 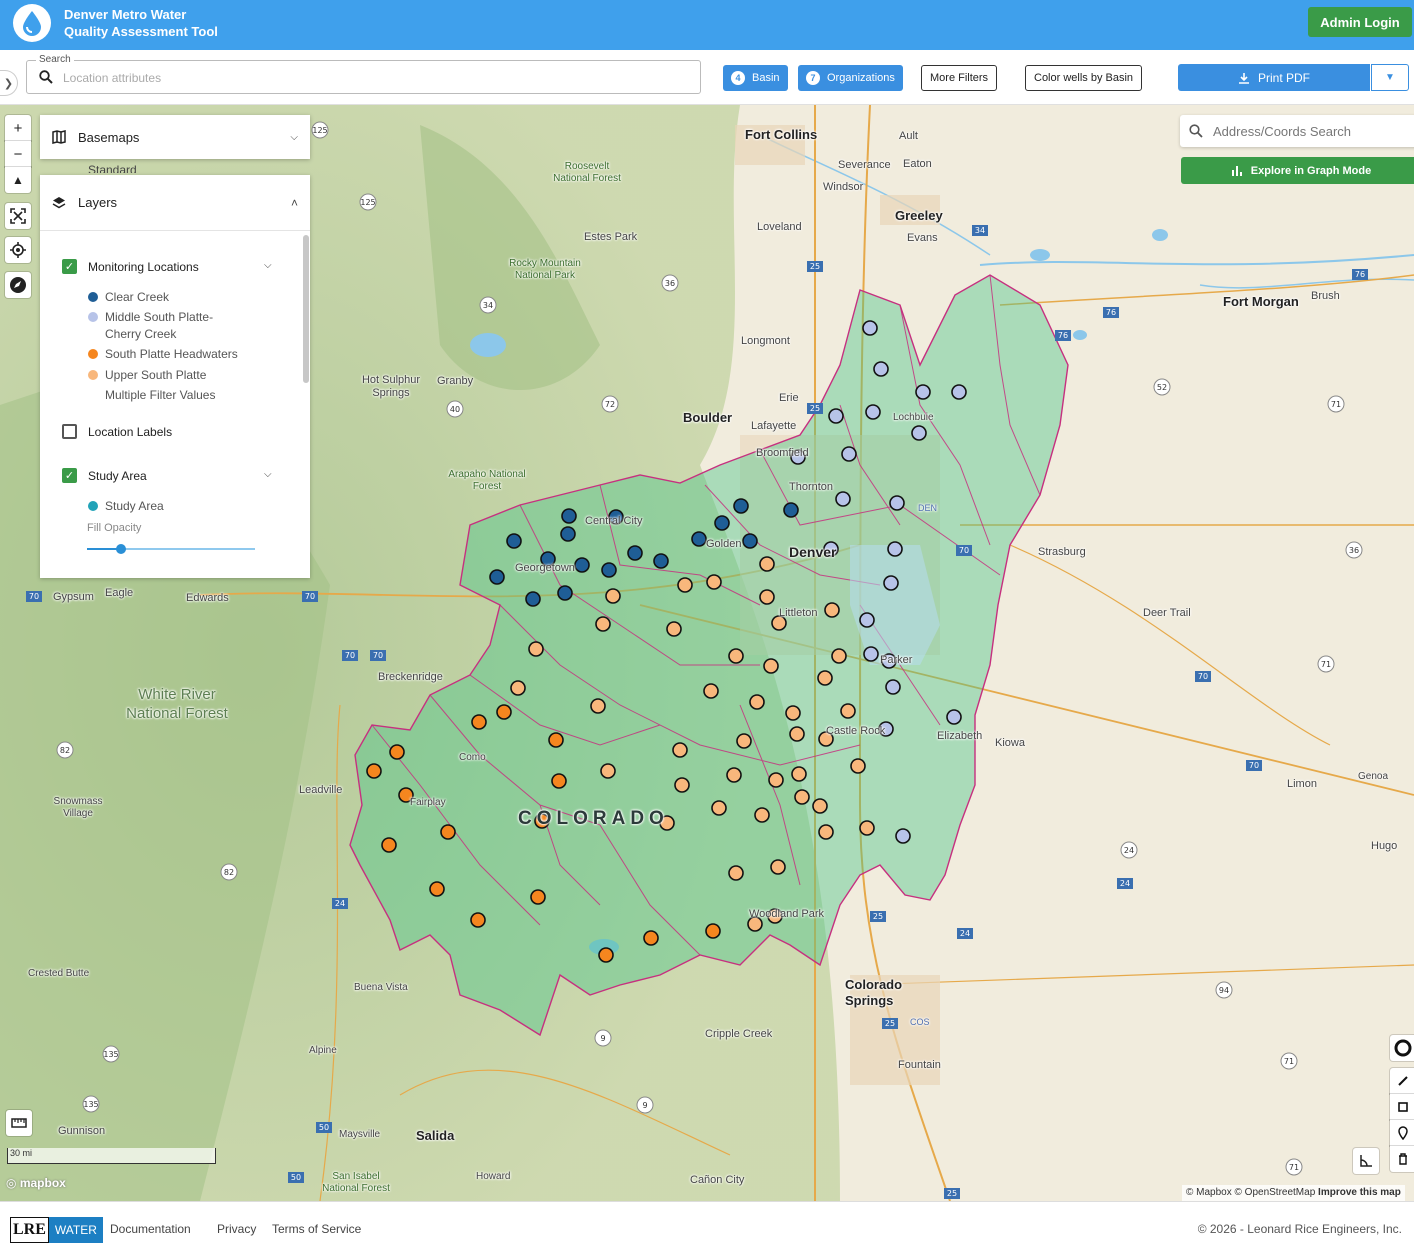 I want to click on admin-login-button: Admin Login, so click(x=1360, y=22).